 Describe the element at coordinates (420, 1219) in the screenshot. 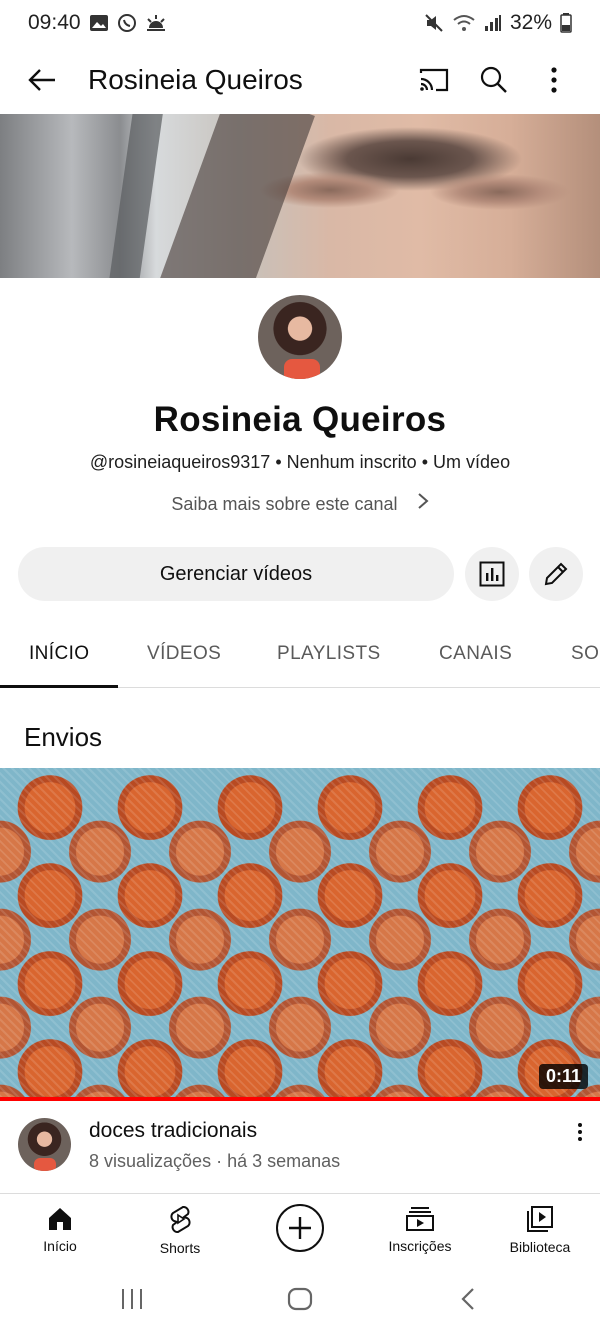

I see `subscriptions-icon` at that location.